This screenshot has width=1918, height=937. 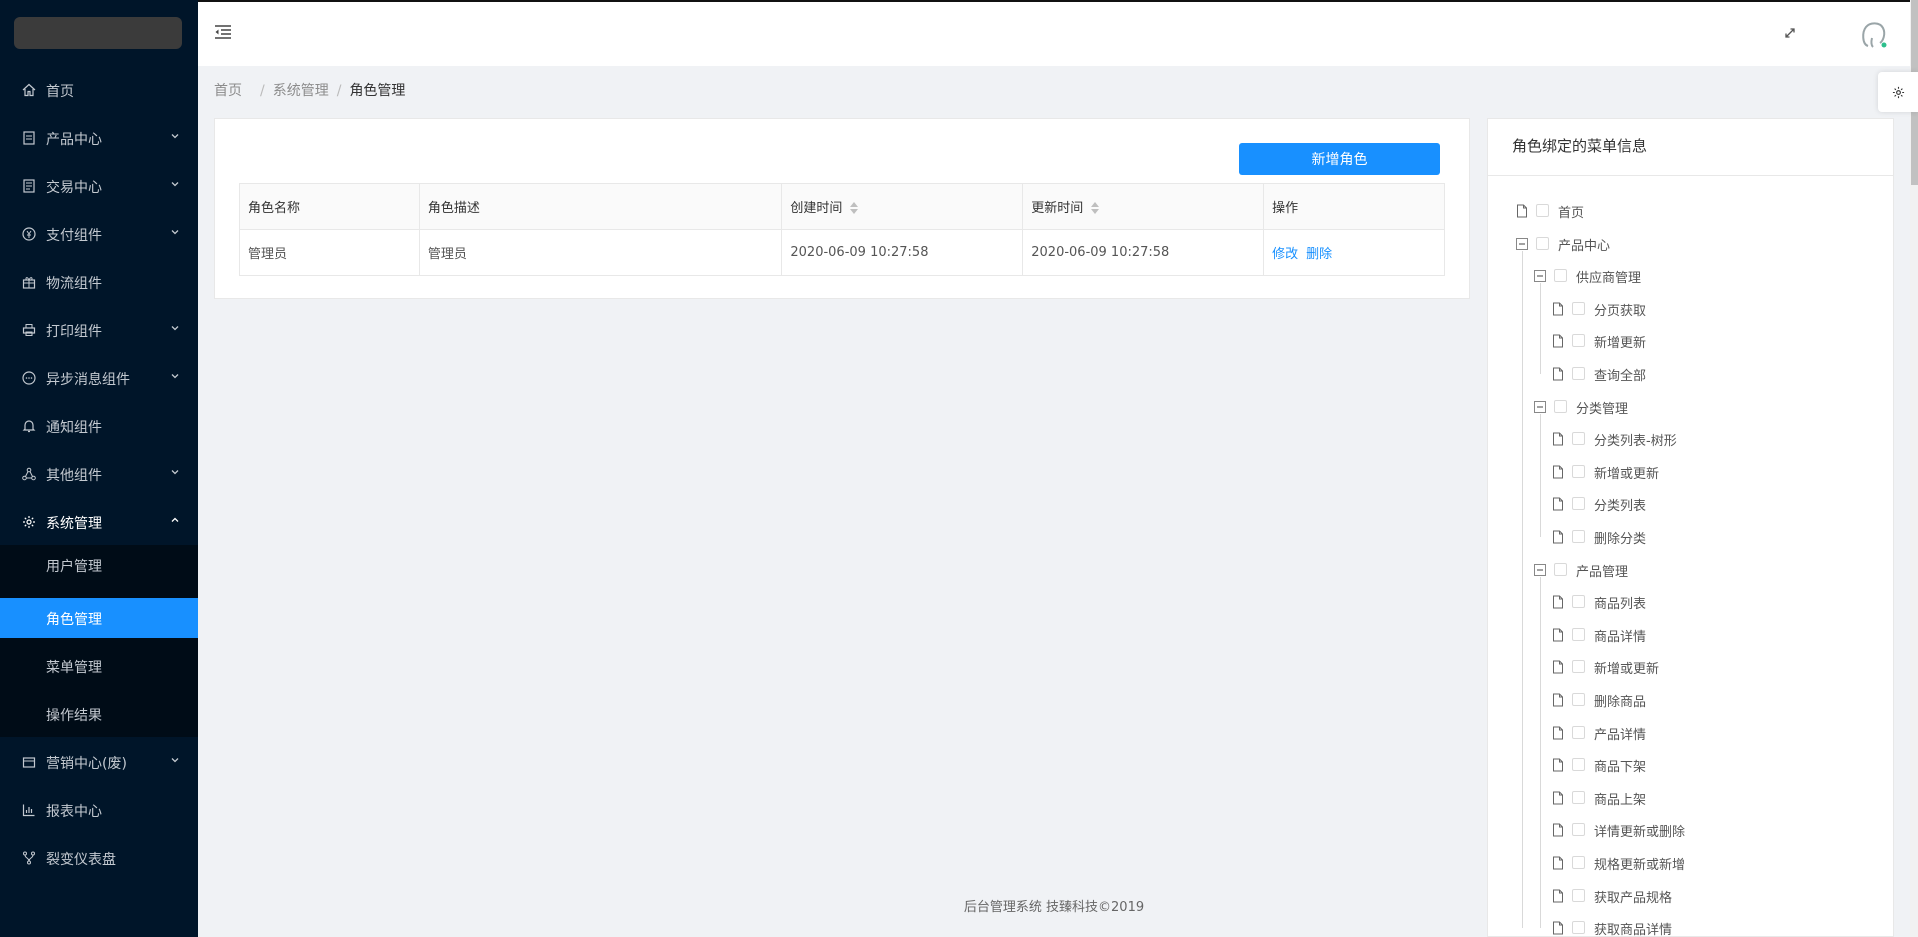 I want to click on gear-icon, so click(x=1898, y=92).